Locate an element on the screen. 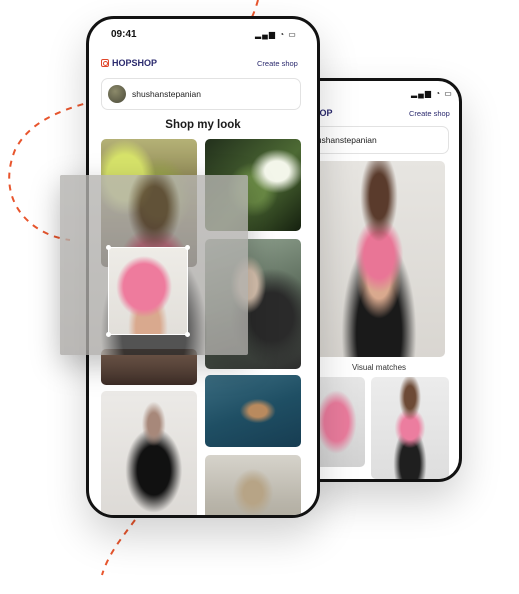 The width and height of the screenshot is (519, 594). look-photo-mirror is located at coordinates (253, 485).